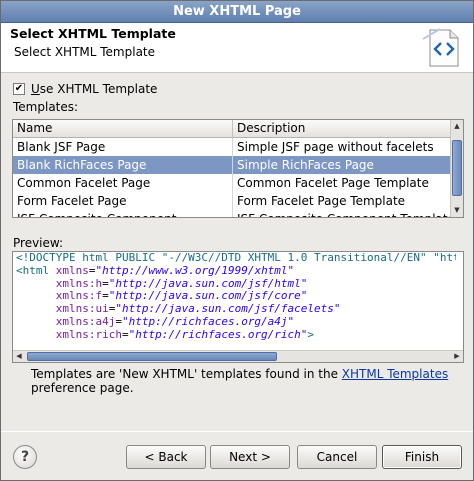 This screenshot has width=474, height=481. I want to click on template-name-cell: Blank JSF Page, so click(123, 147).